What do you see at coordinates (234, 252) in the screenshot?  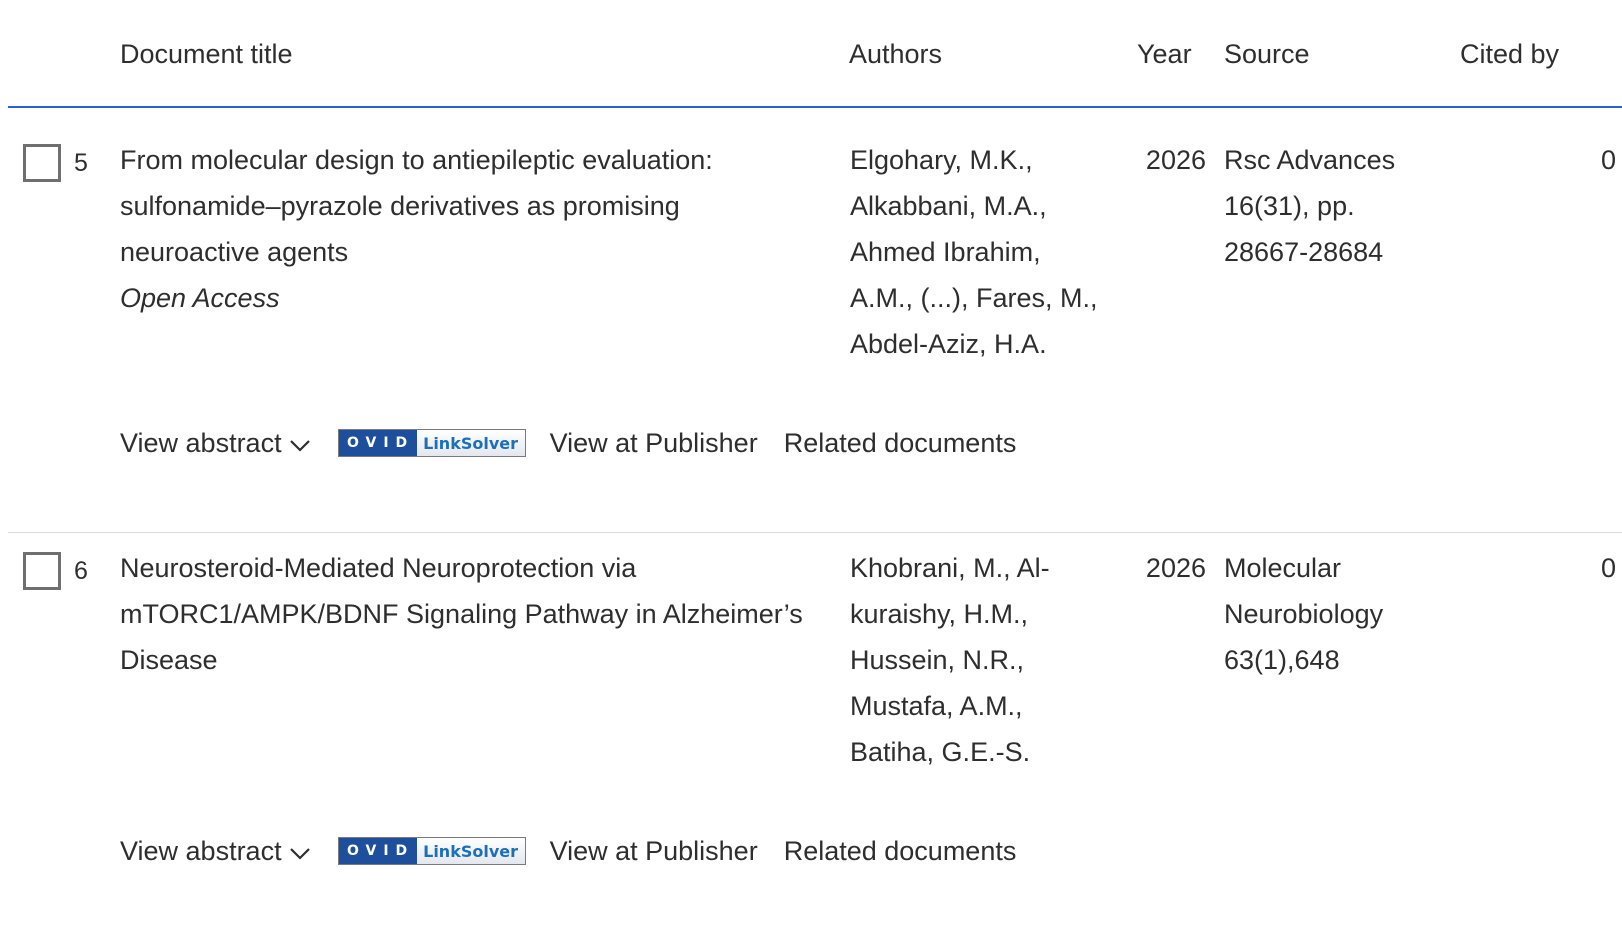 I see `document-title-line: neuroactive agents` at bounding box center [234, 252].